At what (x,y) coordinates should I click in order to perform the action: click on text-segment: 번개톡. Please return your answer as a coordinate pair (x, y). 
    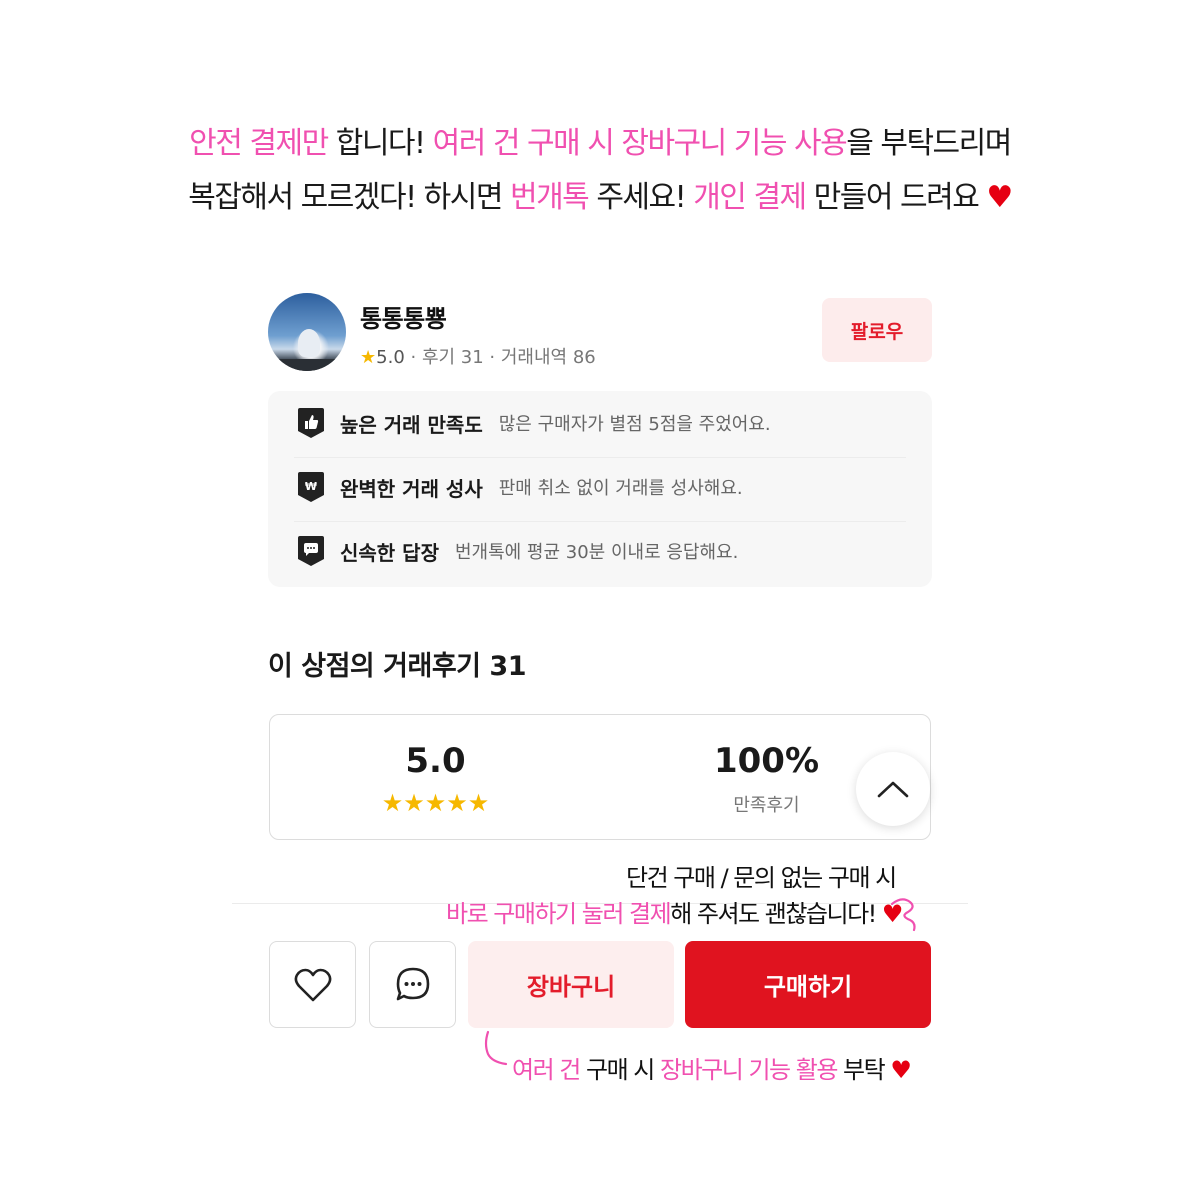
    Looking at the image, I should click on (549, 197).